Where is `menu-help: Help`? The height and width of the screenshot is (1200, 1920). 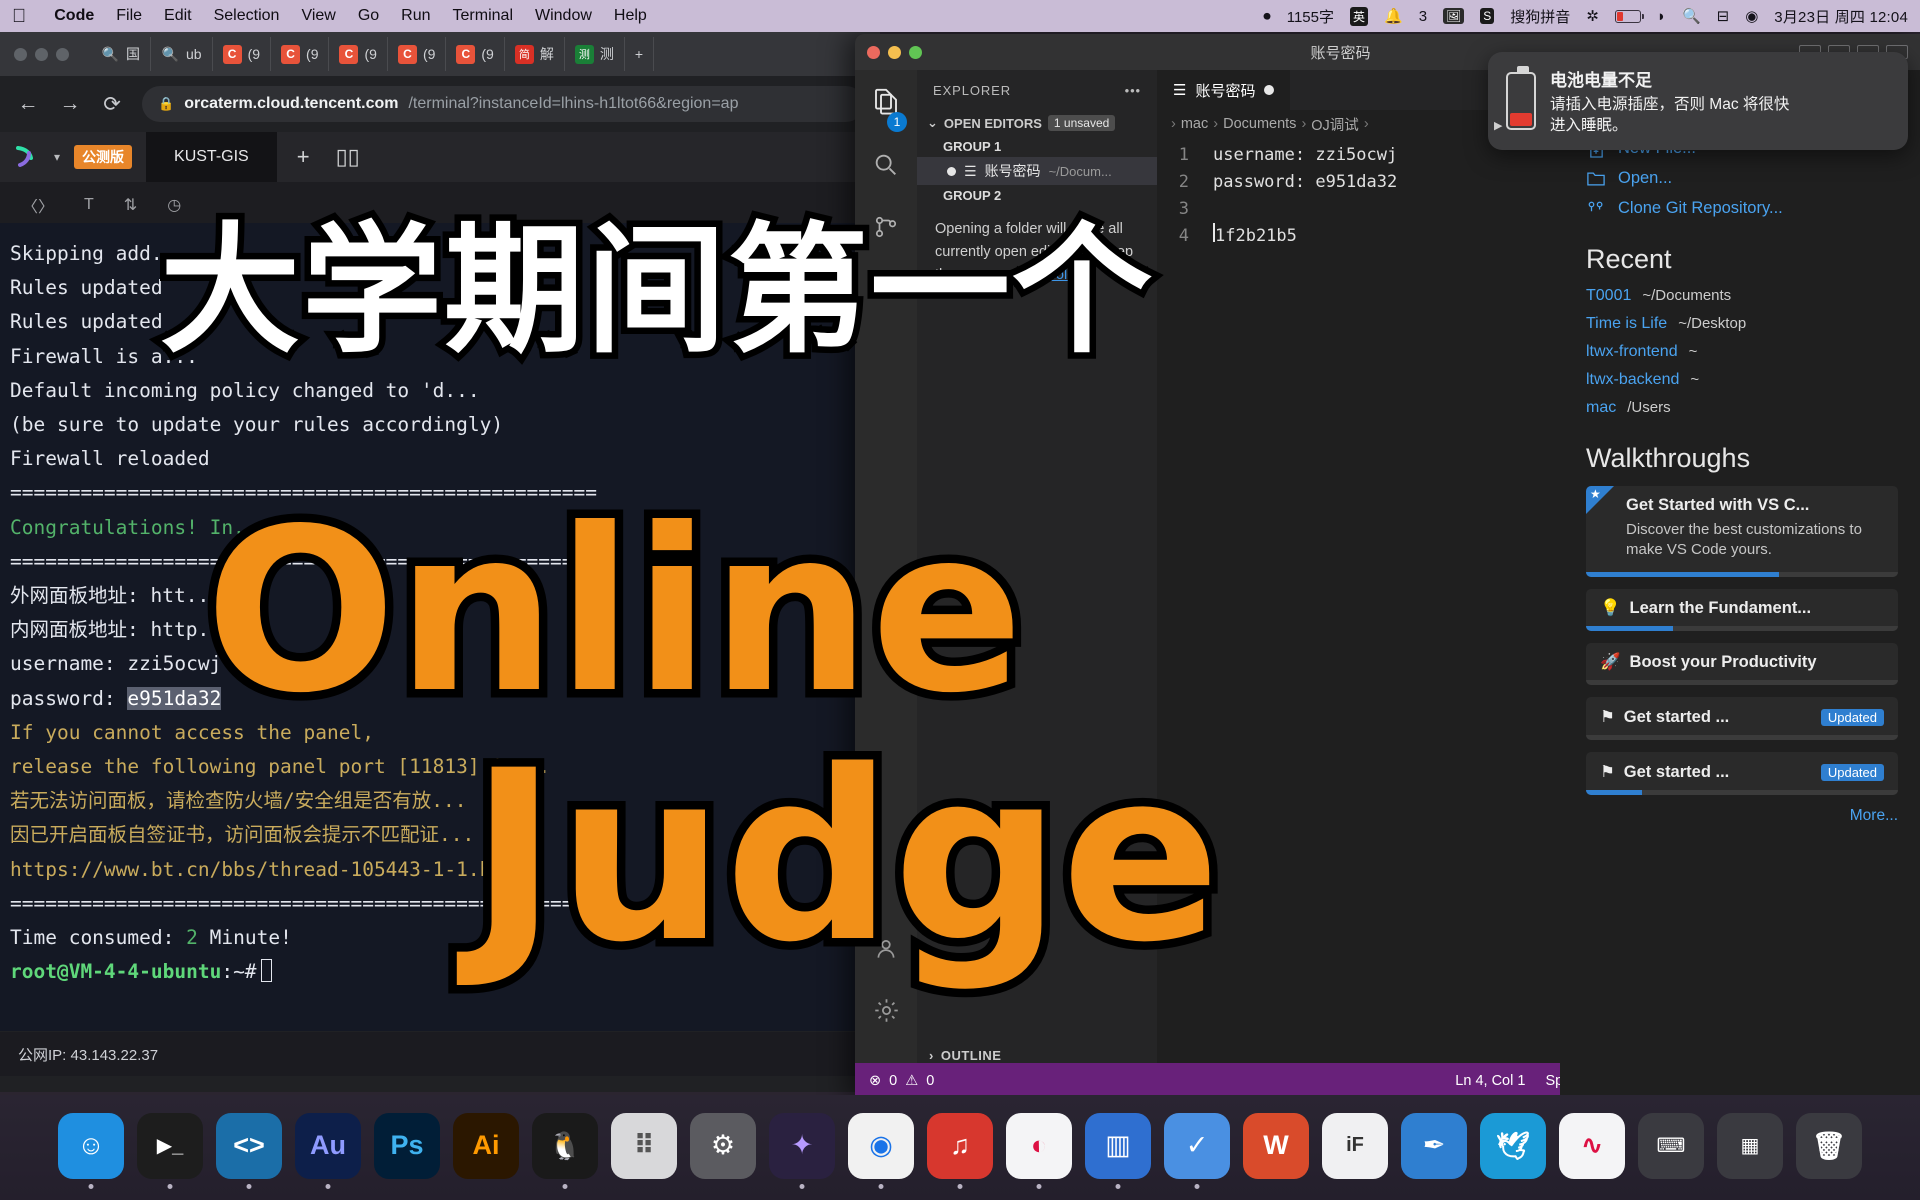
menu-help: Help is located at coordinates (630, 16).